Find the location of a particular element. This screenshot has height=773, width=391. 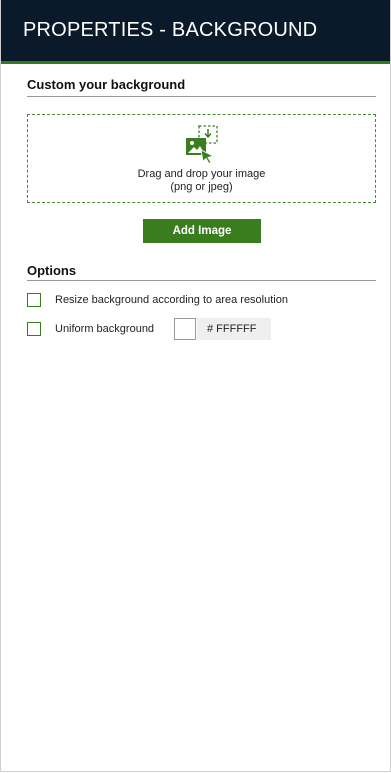

custom-background-title: Custom your background is located at coordinates (106, 84).